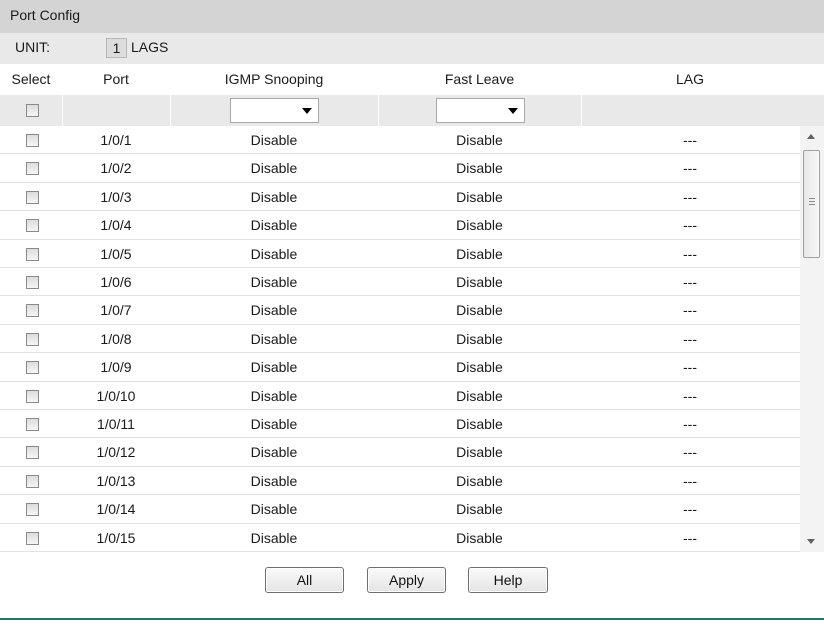 This screenshot has width=824, height=626. I want to click on fast-leave-dropdown, so click(480, 110).